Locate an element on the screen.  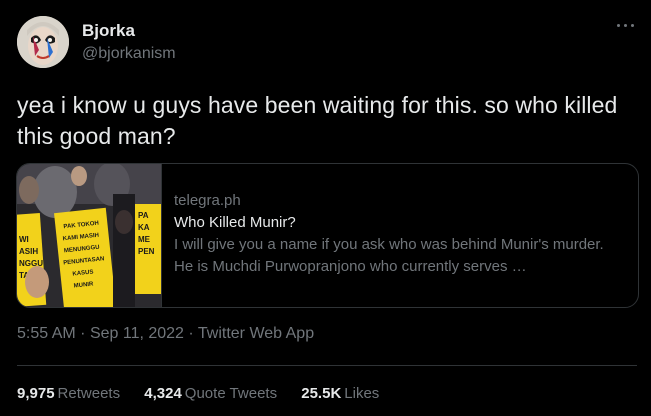
avatar-face-icon is located at coordinates (43, 42).